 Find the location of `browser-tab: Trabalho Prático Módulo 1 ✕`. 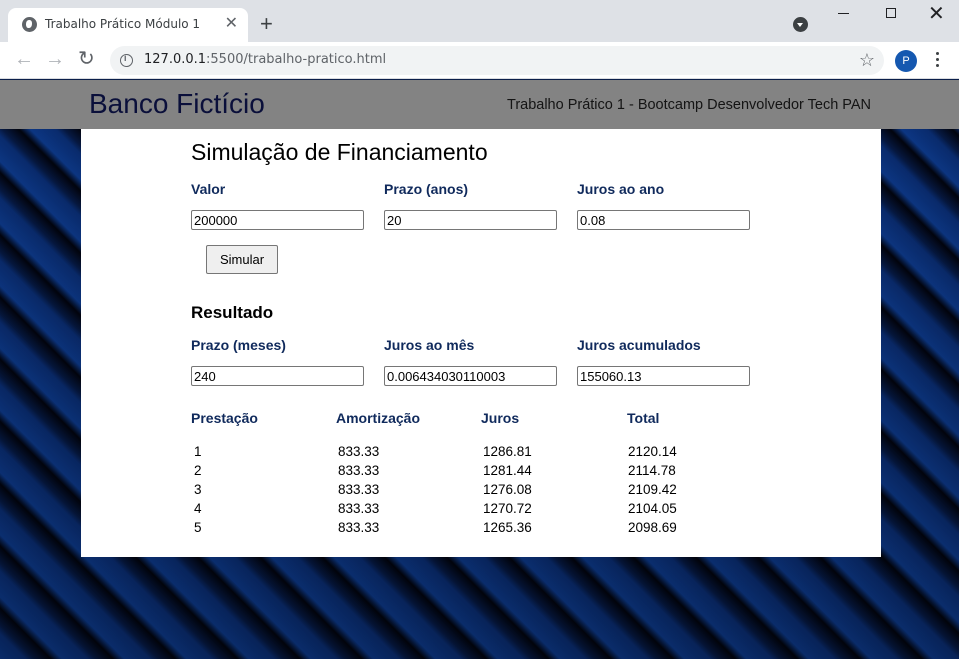

browser-tab: Trabalho Prático Módulo 1 ✕ is located at coordinates (128, 25).